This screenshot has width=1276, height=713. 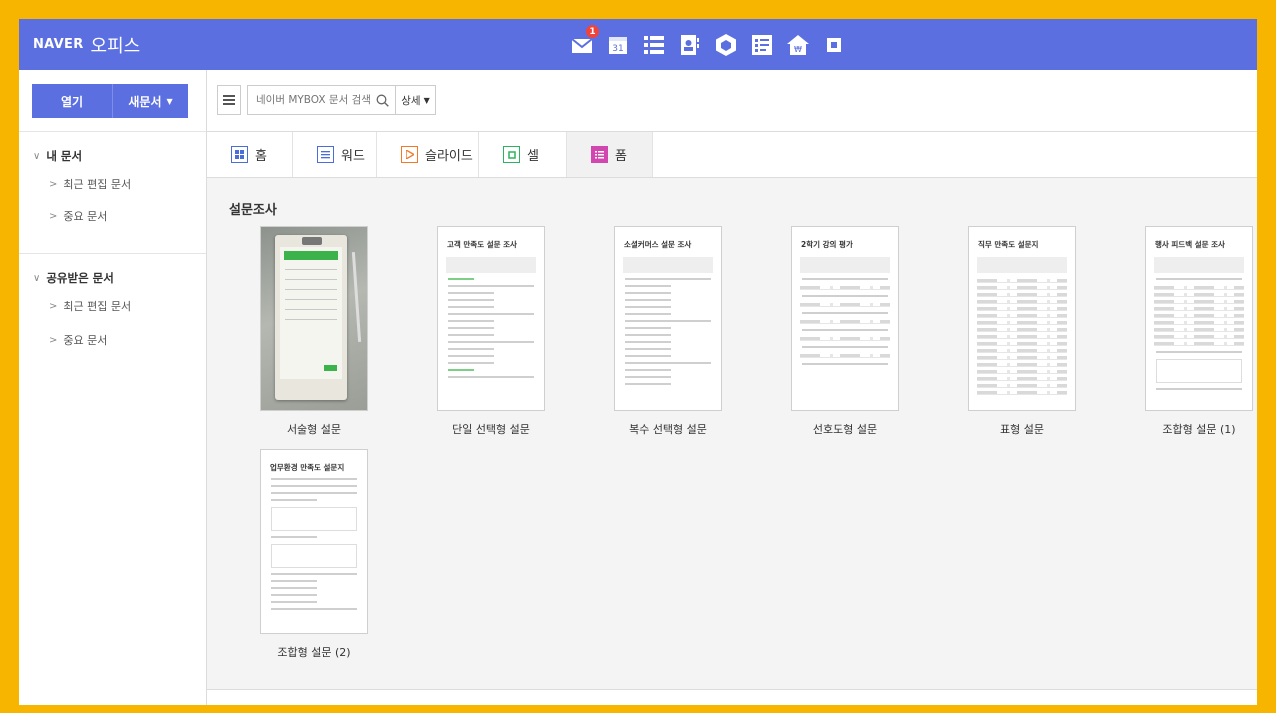 I want to click on shared-docs-label: 공유받은 문서, so click(x=80, y=278).